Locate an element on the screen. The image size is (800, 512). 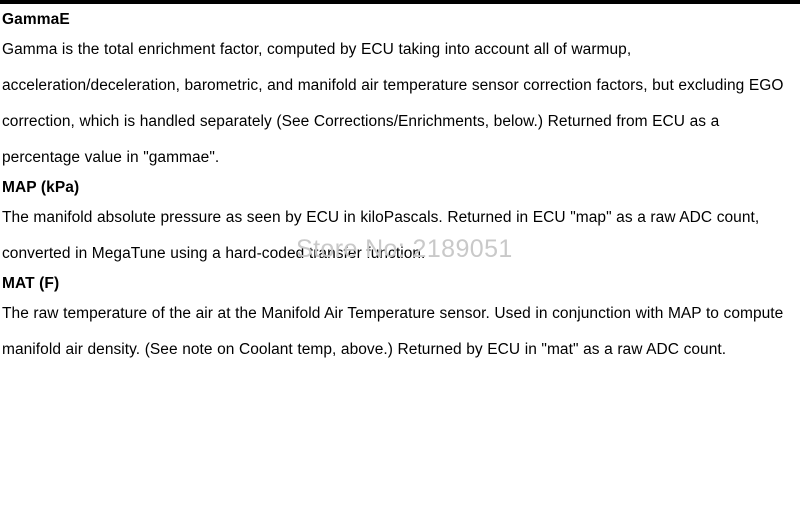
section-heading-map: MAP (kPa) is located at coordinates (41, 187).